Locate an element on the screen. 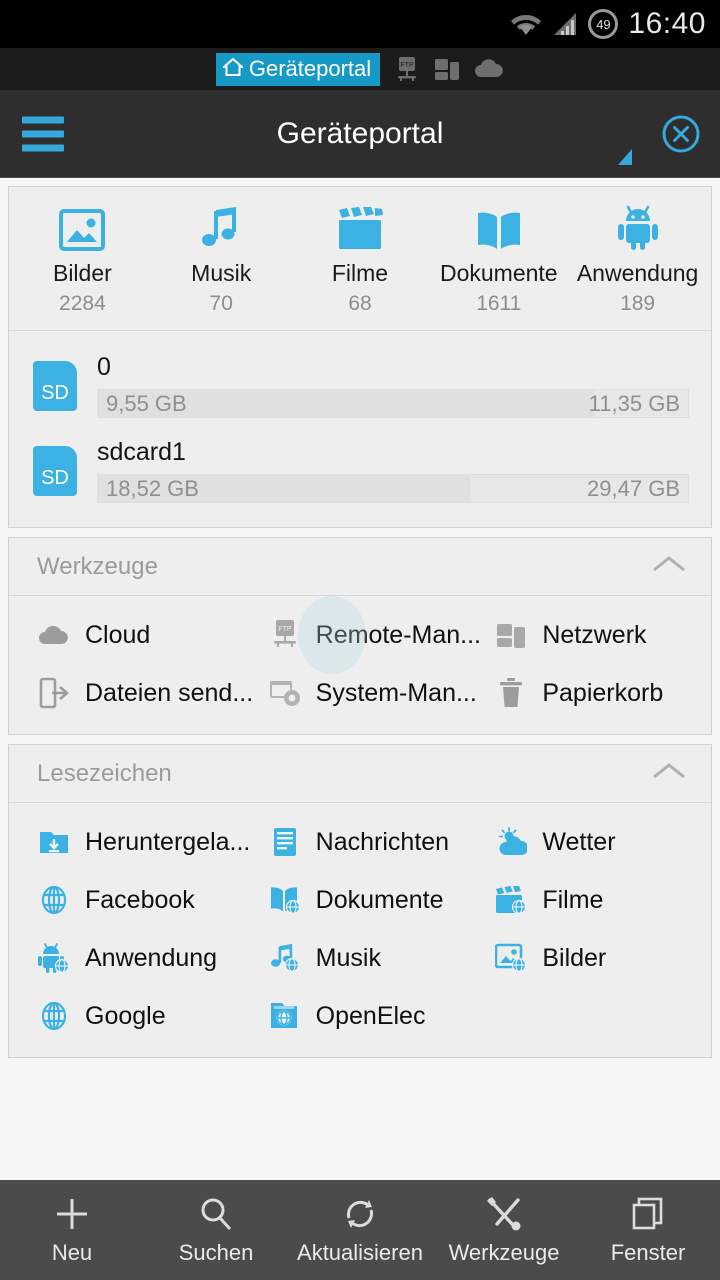 This screenshot has width=720, height=1280. music-note-icon is located at coordinates (221, 228).